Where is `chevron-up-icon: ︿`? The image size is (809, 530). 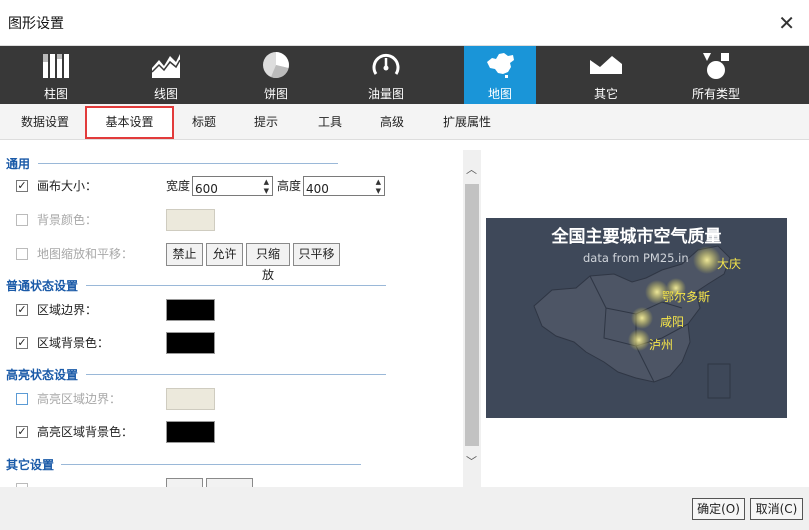
chevron-up-icon: ︿ is located at coordinates (471, 169).